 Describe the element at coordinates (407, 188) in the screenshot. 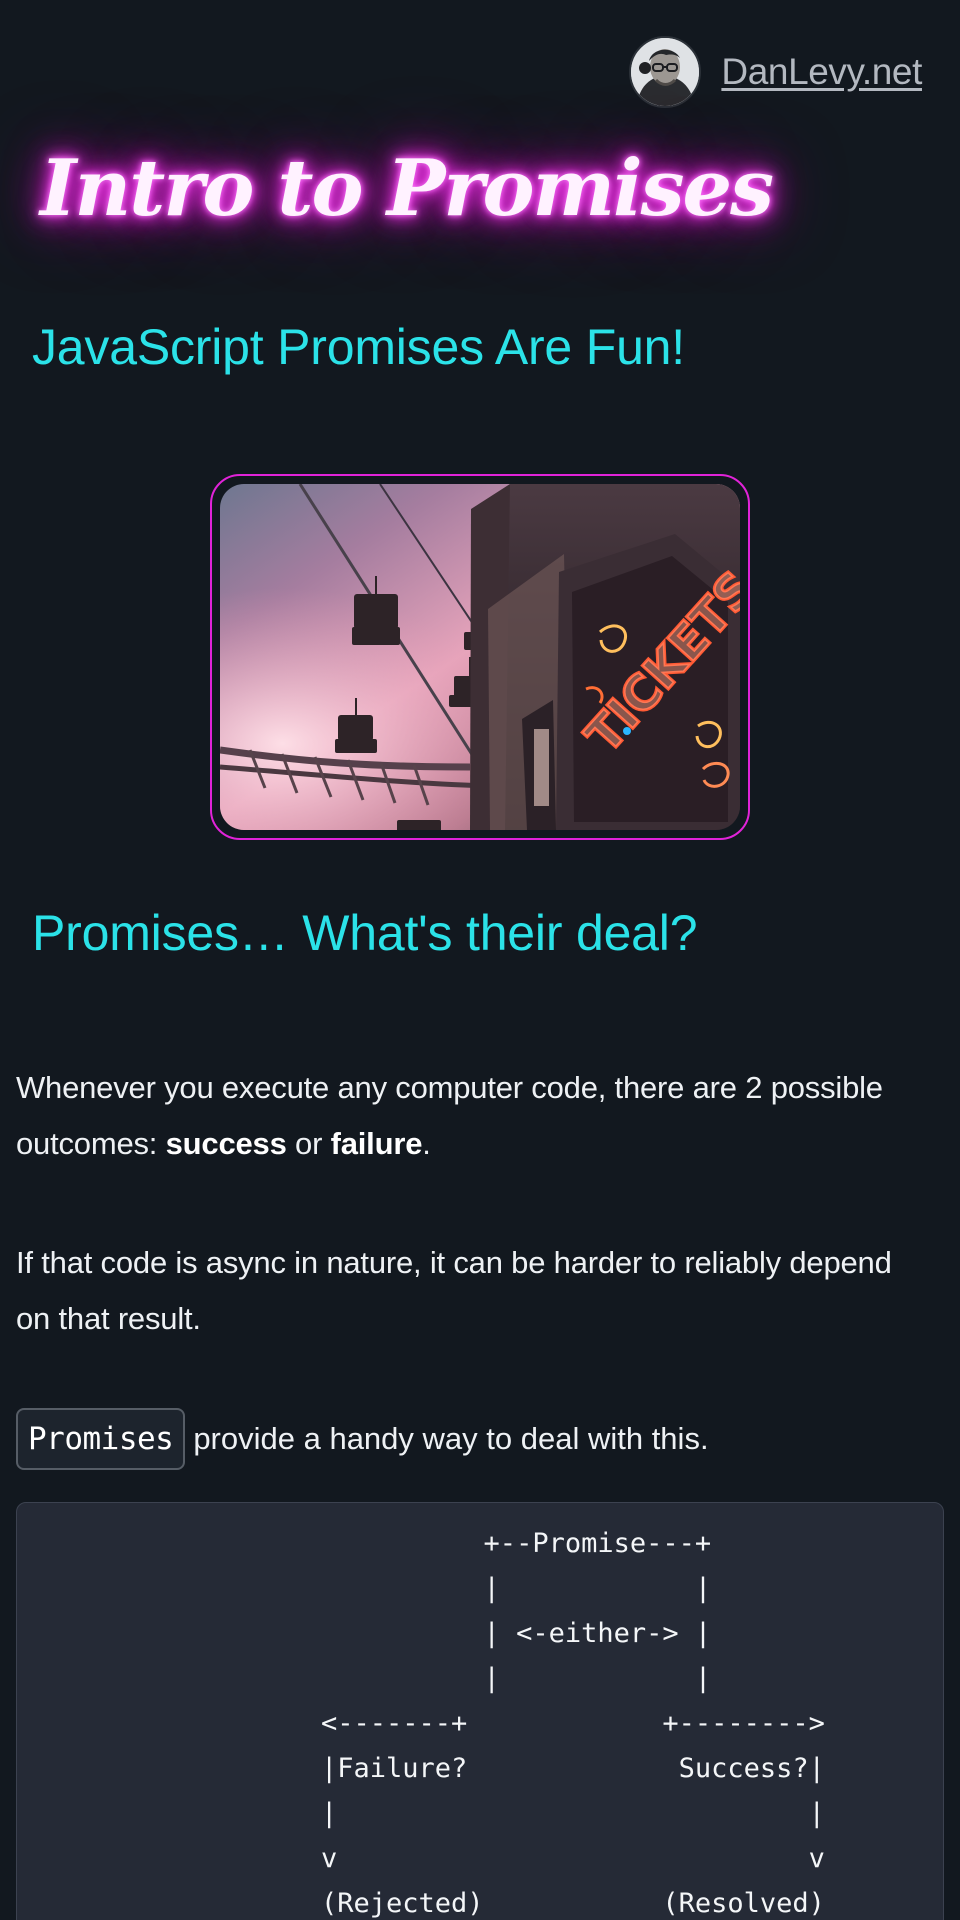

I see `page-title: Intro to Promises` at that location.